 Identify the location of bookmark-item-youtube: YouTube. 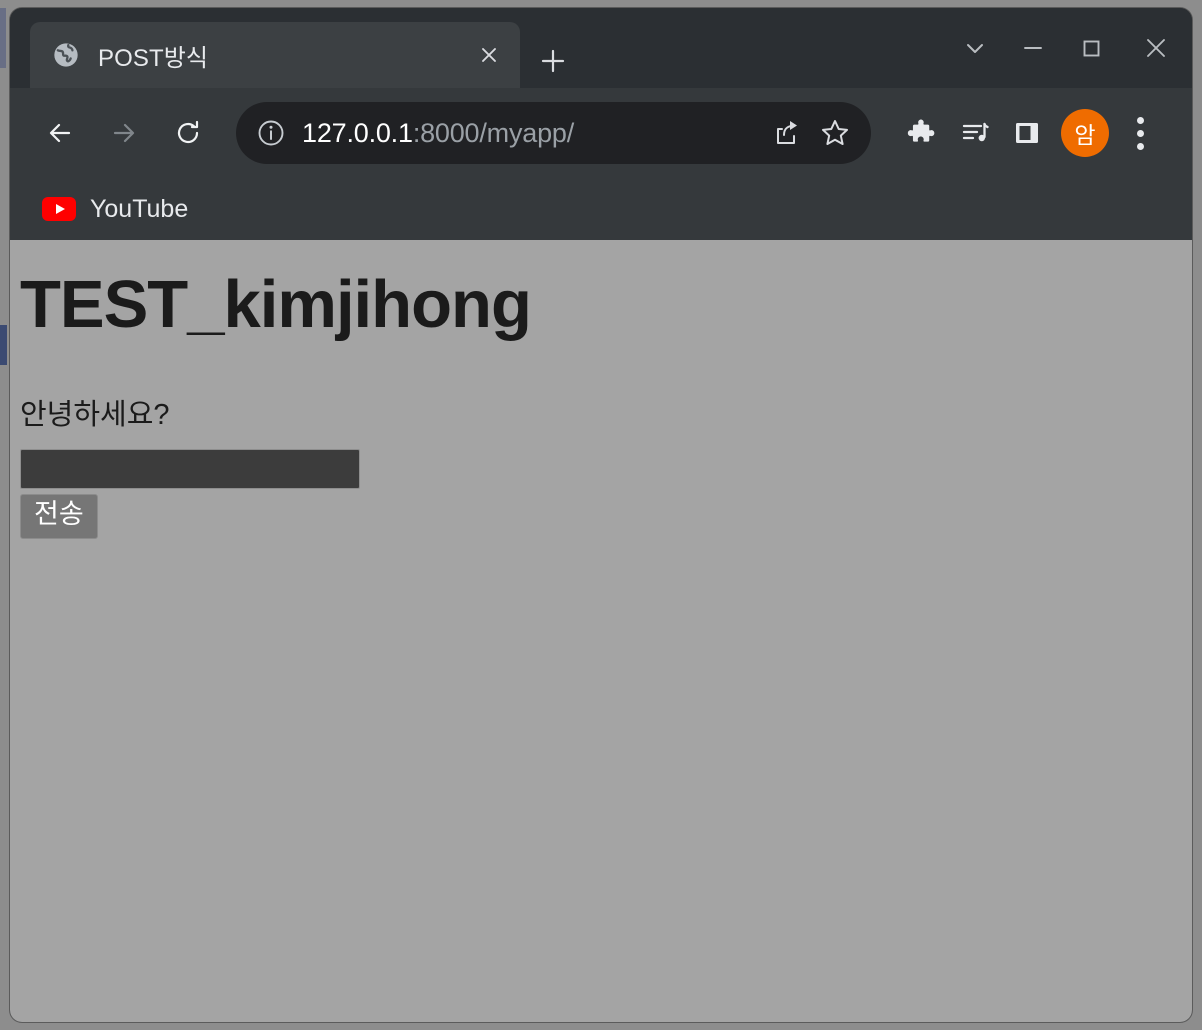
(115, 209).